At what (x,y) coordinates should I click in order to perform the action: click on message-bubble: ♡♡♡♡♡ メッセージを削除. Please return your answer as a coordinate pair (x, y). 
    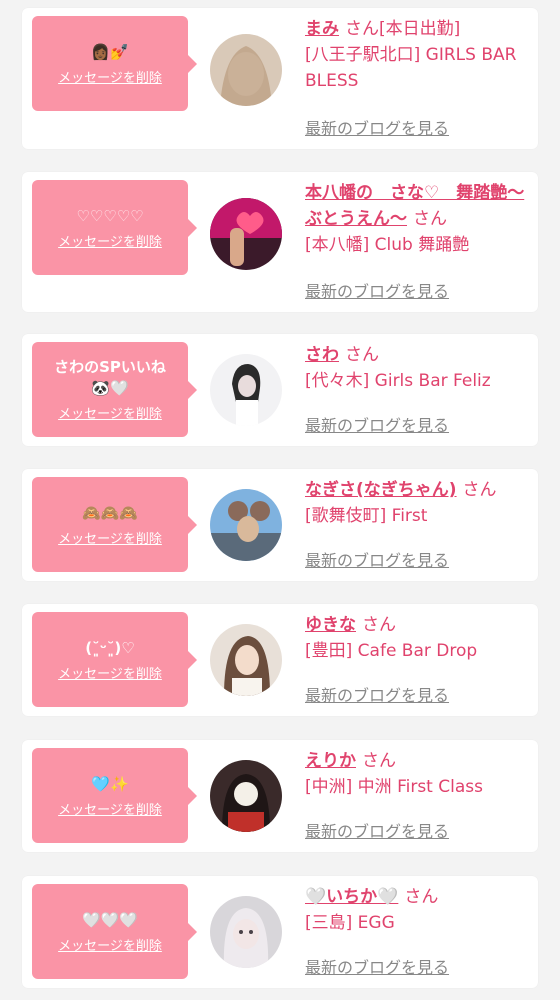
    Looking at the image, I should click on (114, 227).